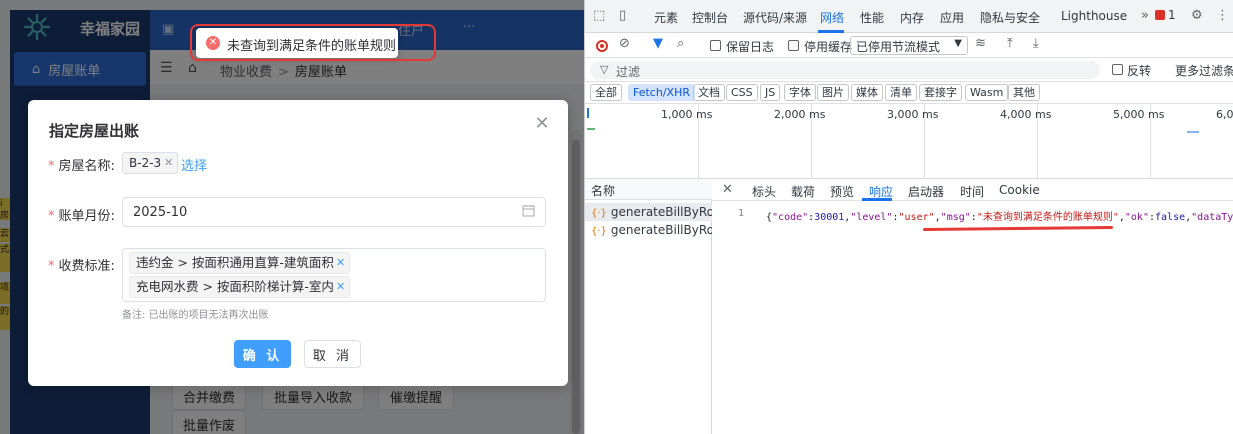 This screenshot has height=434, width=1233. What do you see at coordinates (800, 114) in the screenshot?
I see `timeline-label: 2,000 ms` at bounding box center [800, 114].